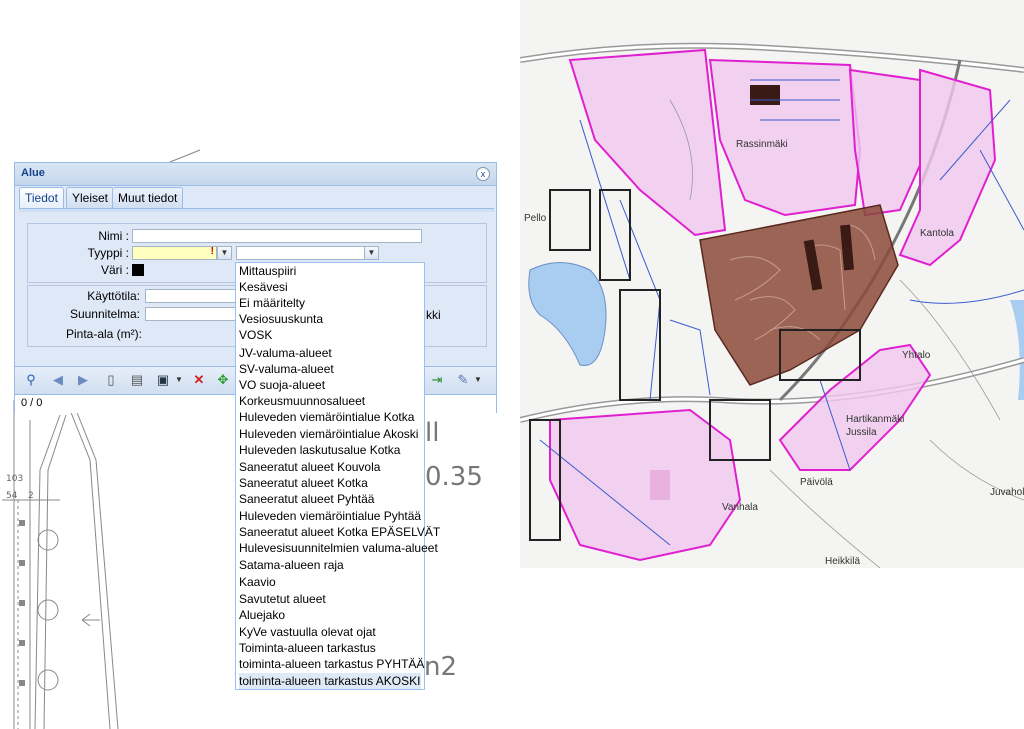 The image size is (1024, 729). Describe the element at coordinates (114, 270) in the screenshot. I see `vari-label: Väri :` at that location.